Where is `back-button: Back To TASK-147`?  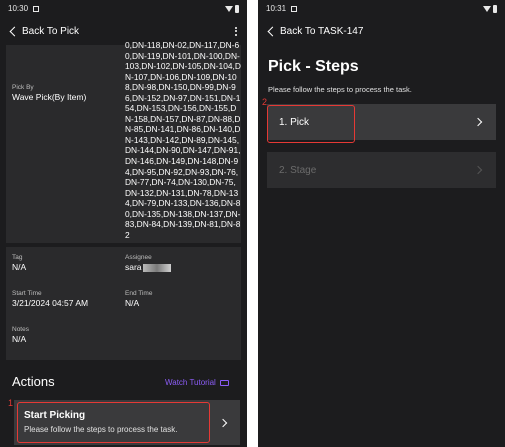
back-button: Back To TASK-147 is located at coordinates (314, 31).